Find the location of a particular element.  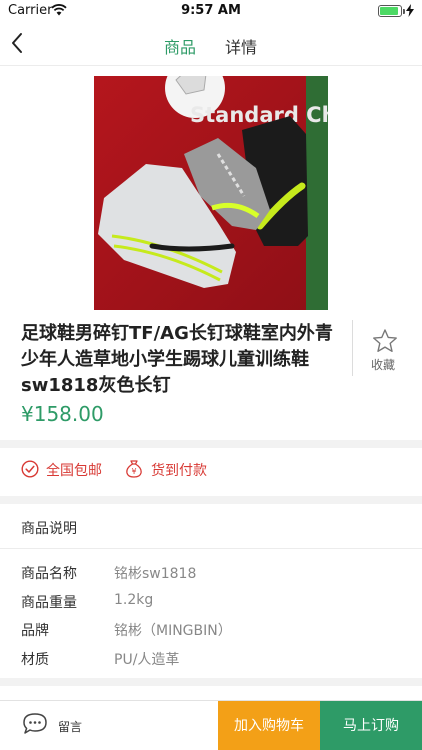

check-circle-icon is located at coordinates (30, 469).